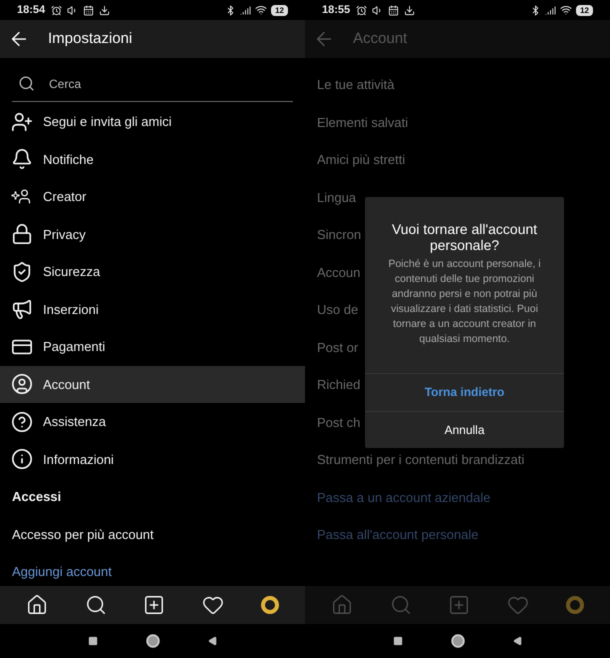 This screenshot has height=658, width=610. Describe the element at coordinates (90, 38) in the screenshot. I see `header-title: Impostazioni` at that location.